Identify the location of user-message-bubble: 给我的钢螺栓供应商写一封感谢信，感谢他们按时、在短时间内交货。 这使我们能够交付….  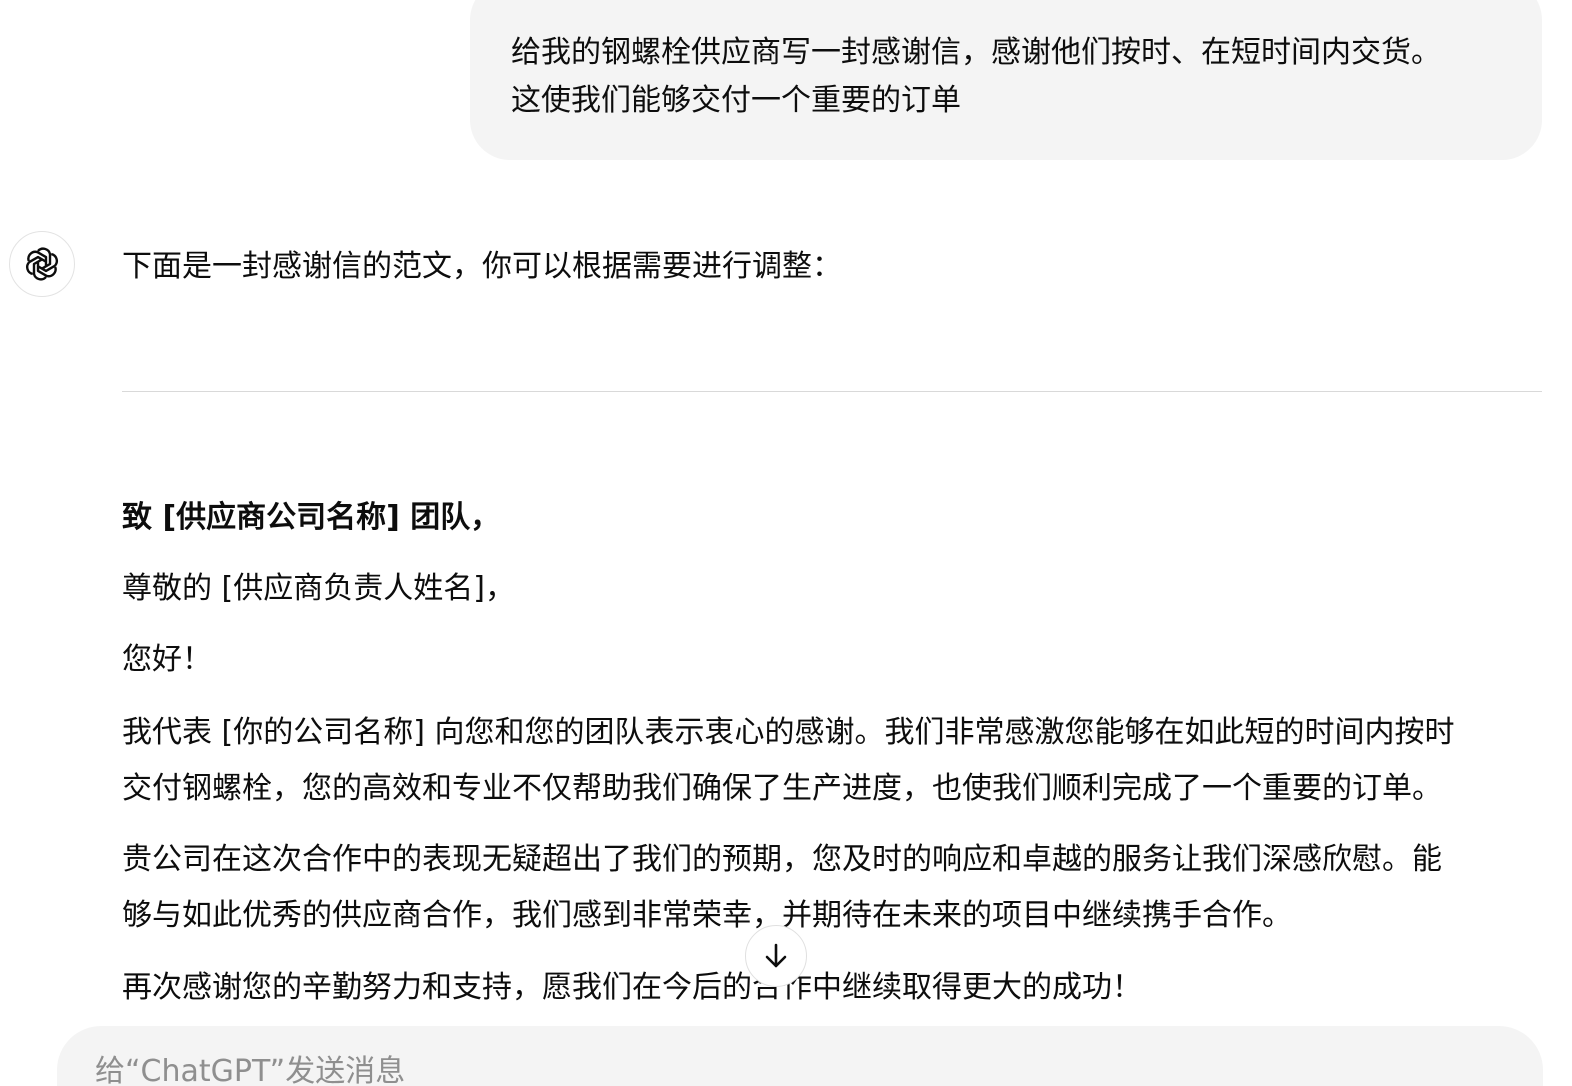
(1006, 80).